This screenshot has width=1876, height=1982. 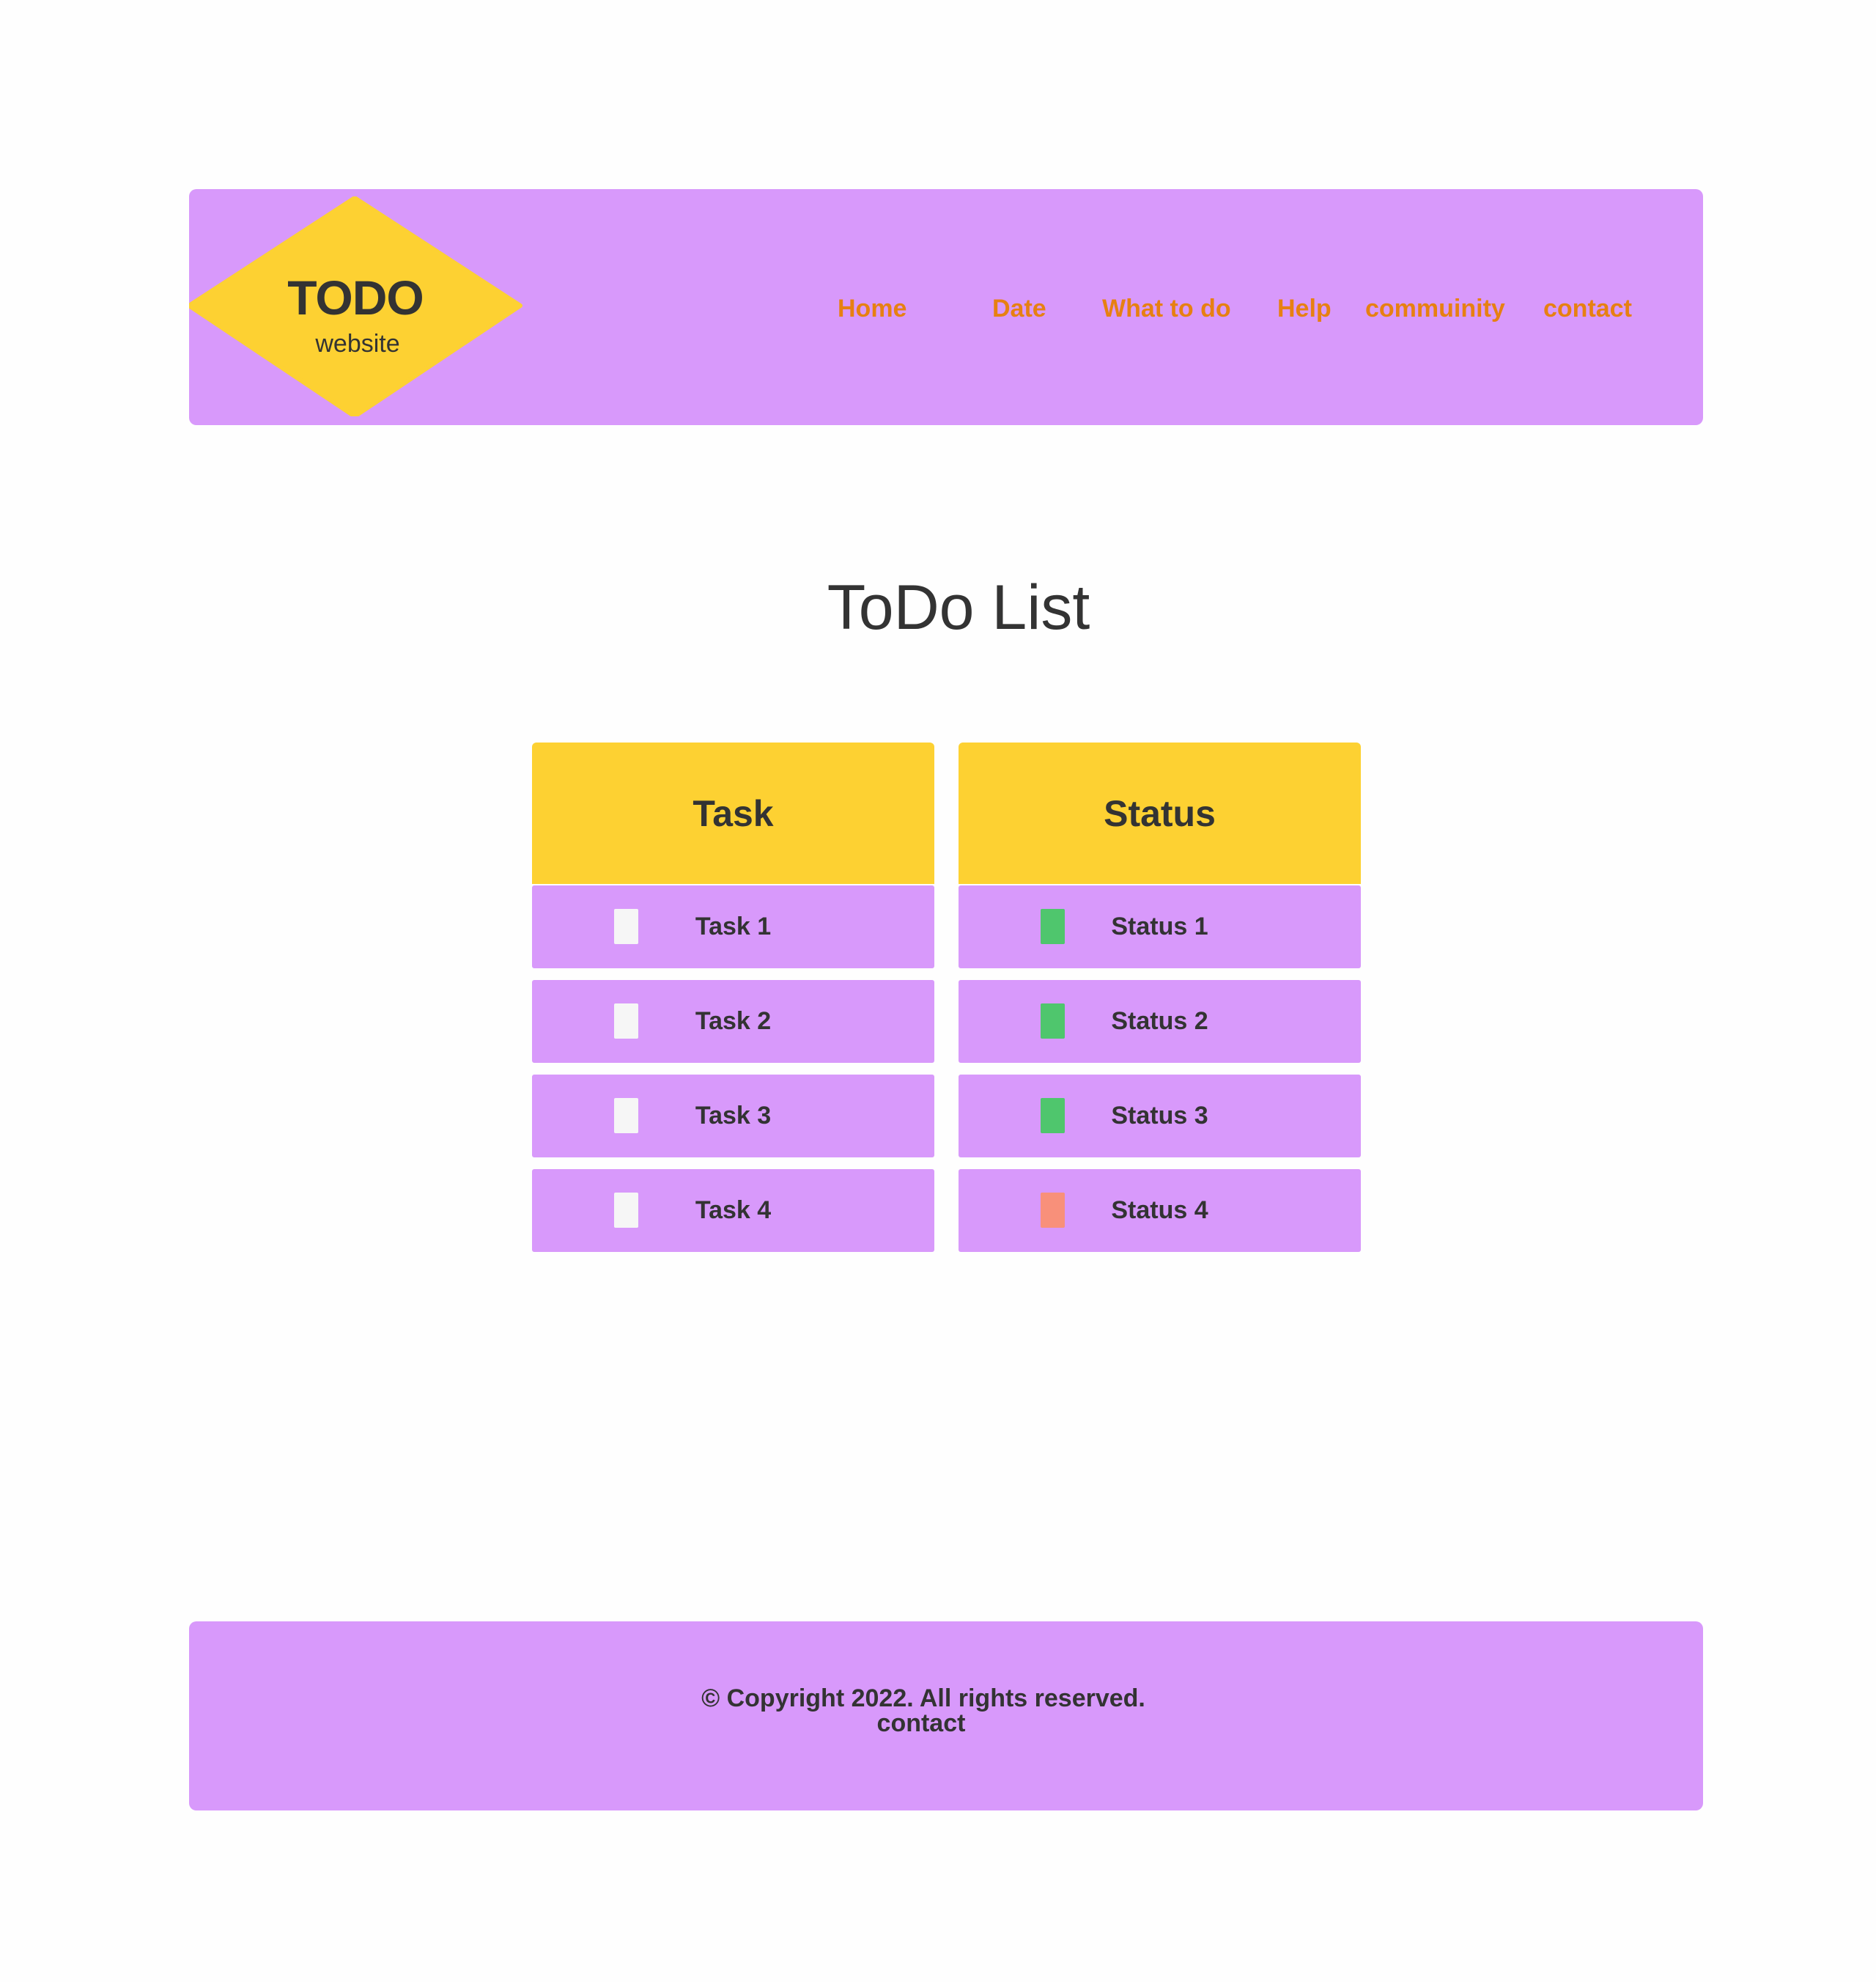 What do you see at coordinates (872, 309) in the screenshot?
I see `nav-link-home: Home` at bounding box center [872, 309].